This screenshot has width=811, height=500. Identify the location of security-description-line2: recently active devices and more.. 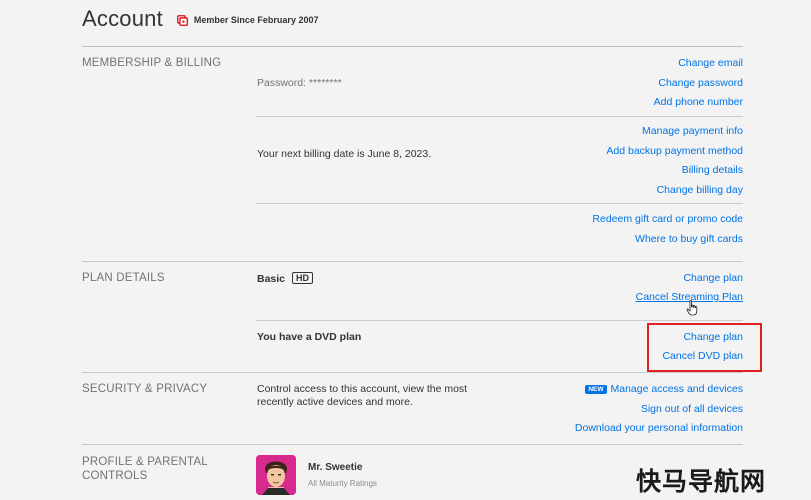
(335, 402).